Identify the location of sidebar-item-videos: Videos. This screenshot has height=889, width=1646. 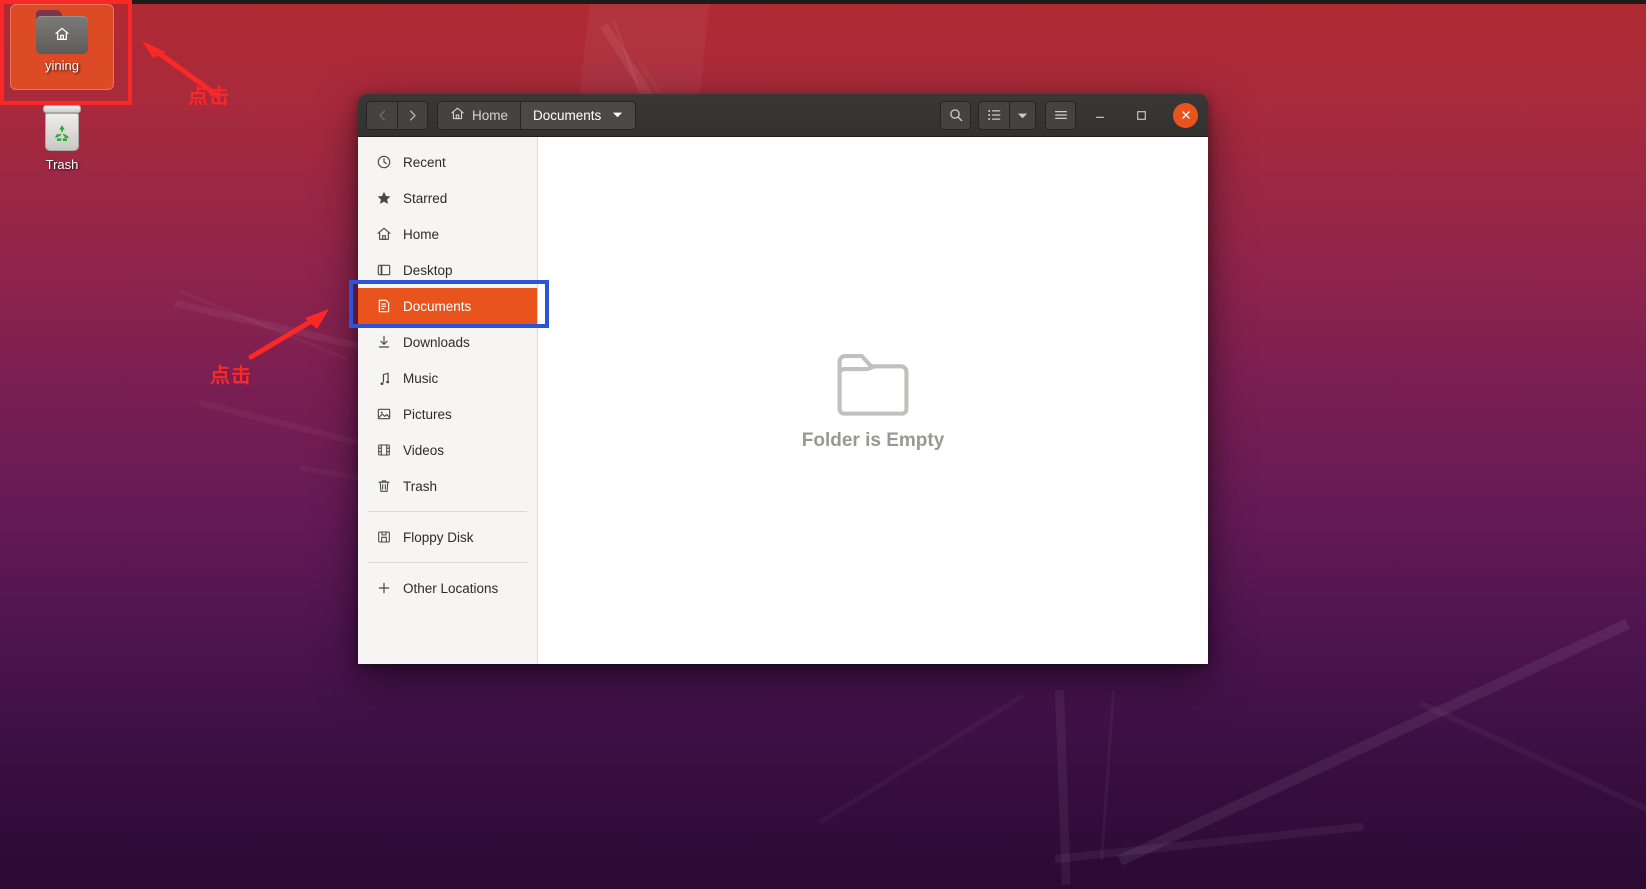
(447, 450).